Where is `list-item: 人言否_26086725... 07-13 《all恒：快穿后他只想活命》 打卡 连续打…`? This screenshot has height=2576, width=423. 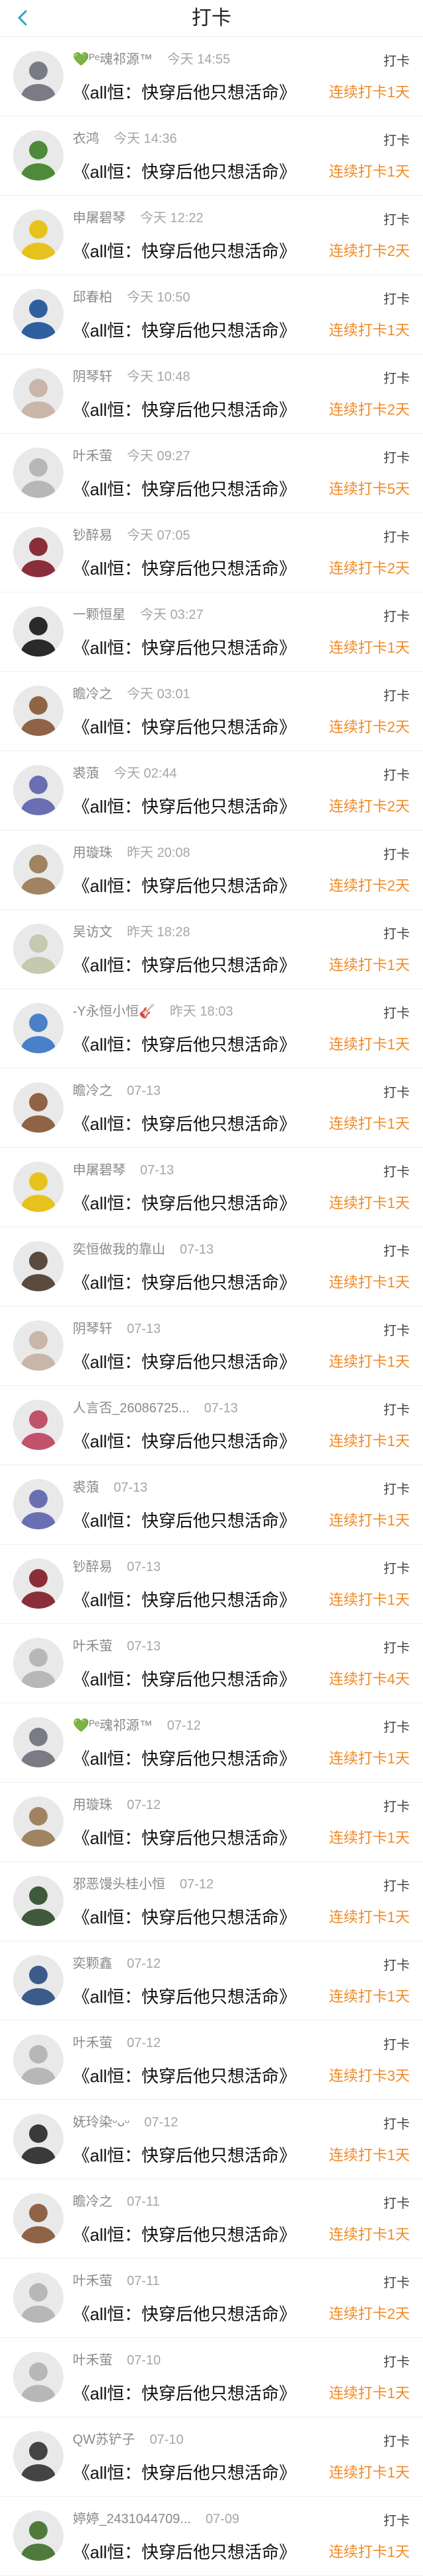
list-item: 人言否_26086725... 07-13 《all恒：快穿后他只想活命》 打卡 连续打… is located at coordinates (211, 1425).